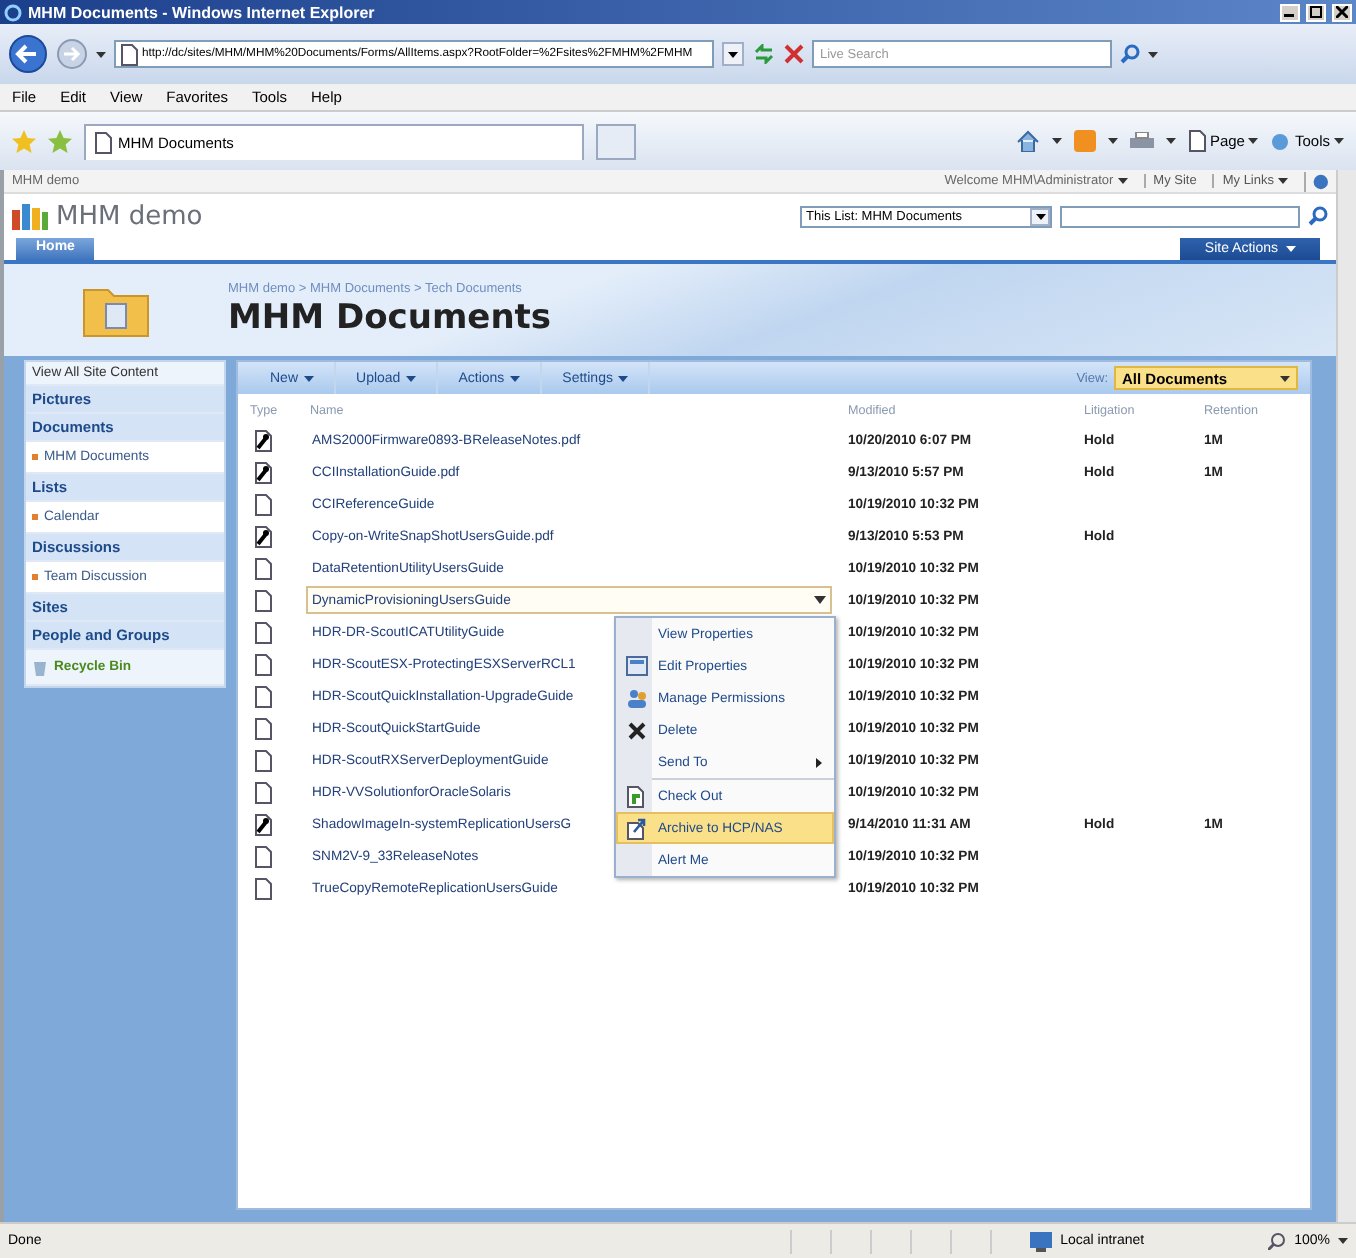 The height and width of the screenshot is (1258, 1356). I want to click on new-tab-button, so click(616, 141).